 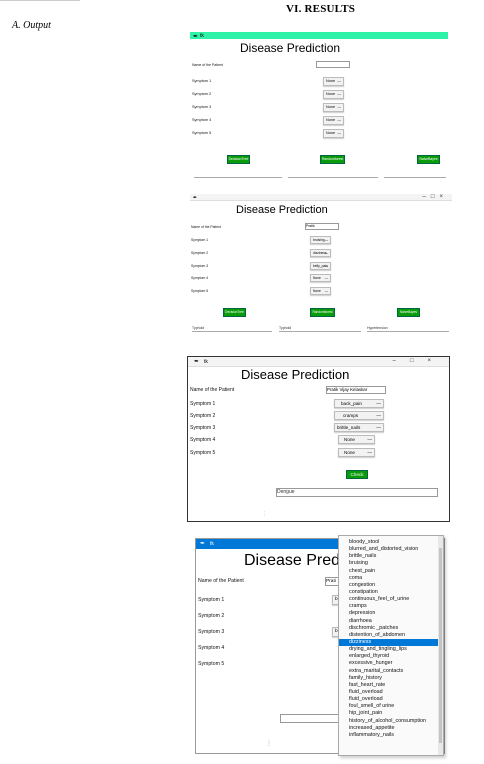 I want to click on dropdown-scrollbar, so click(x=440, y=645).